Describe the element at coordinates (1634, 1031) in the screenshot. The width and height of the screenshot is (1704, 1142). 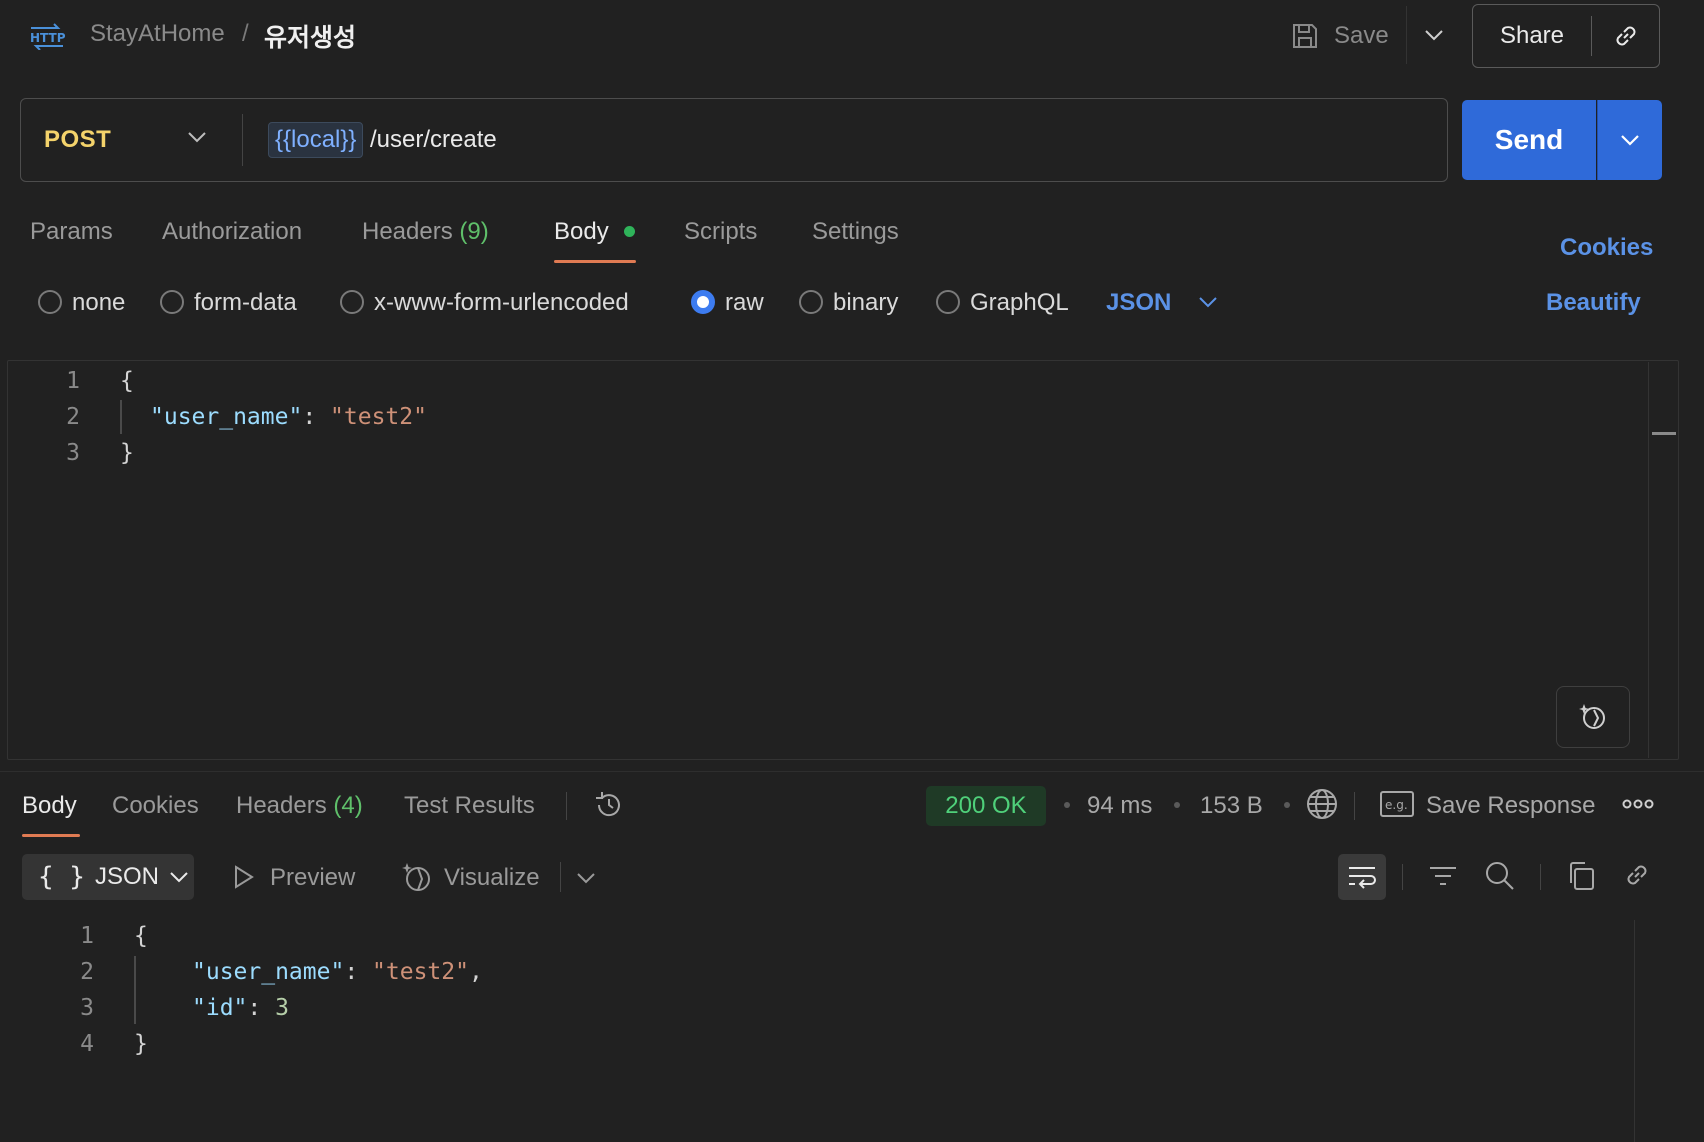
I see `response-scrollbar` at that location.